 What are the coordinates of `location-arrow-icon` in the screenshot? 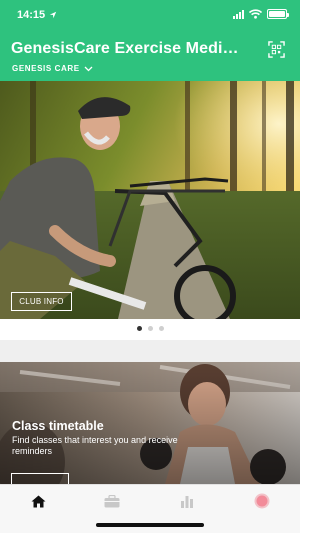 It's located at (53, 15).